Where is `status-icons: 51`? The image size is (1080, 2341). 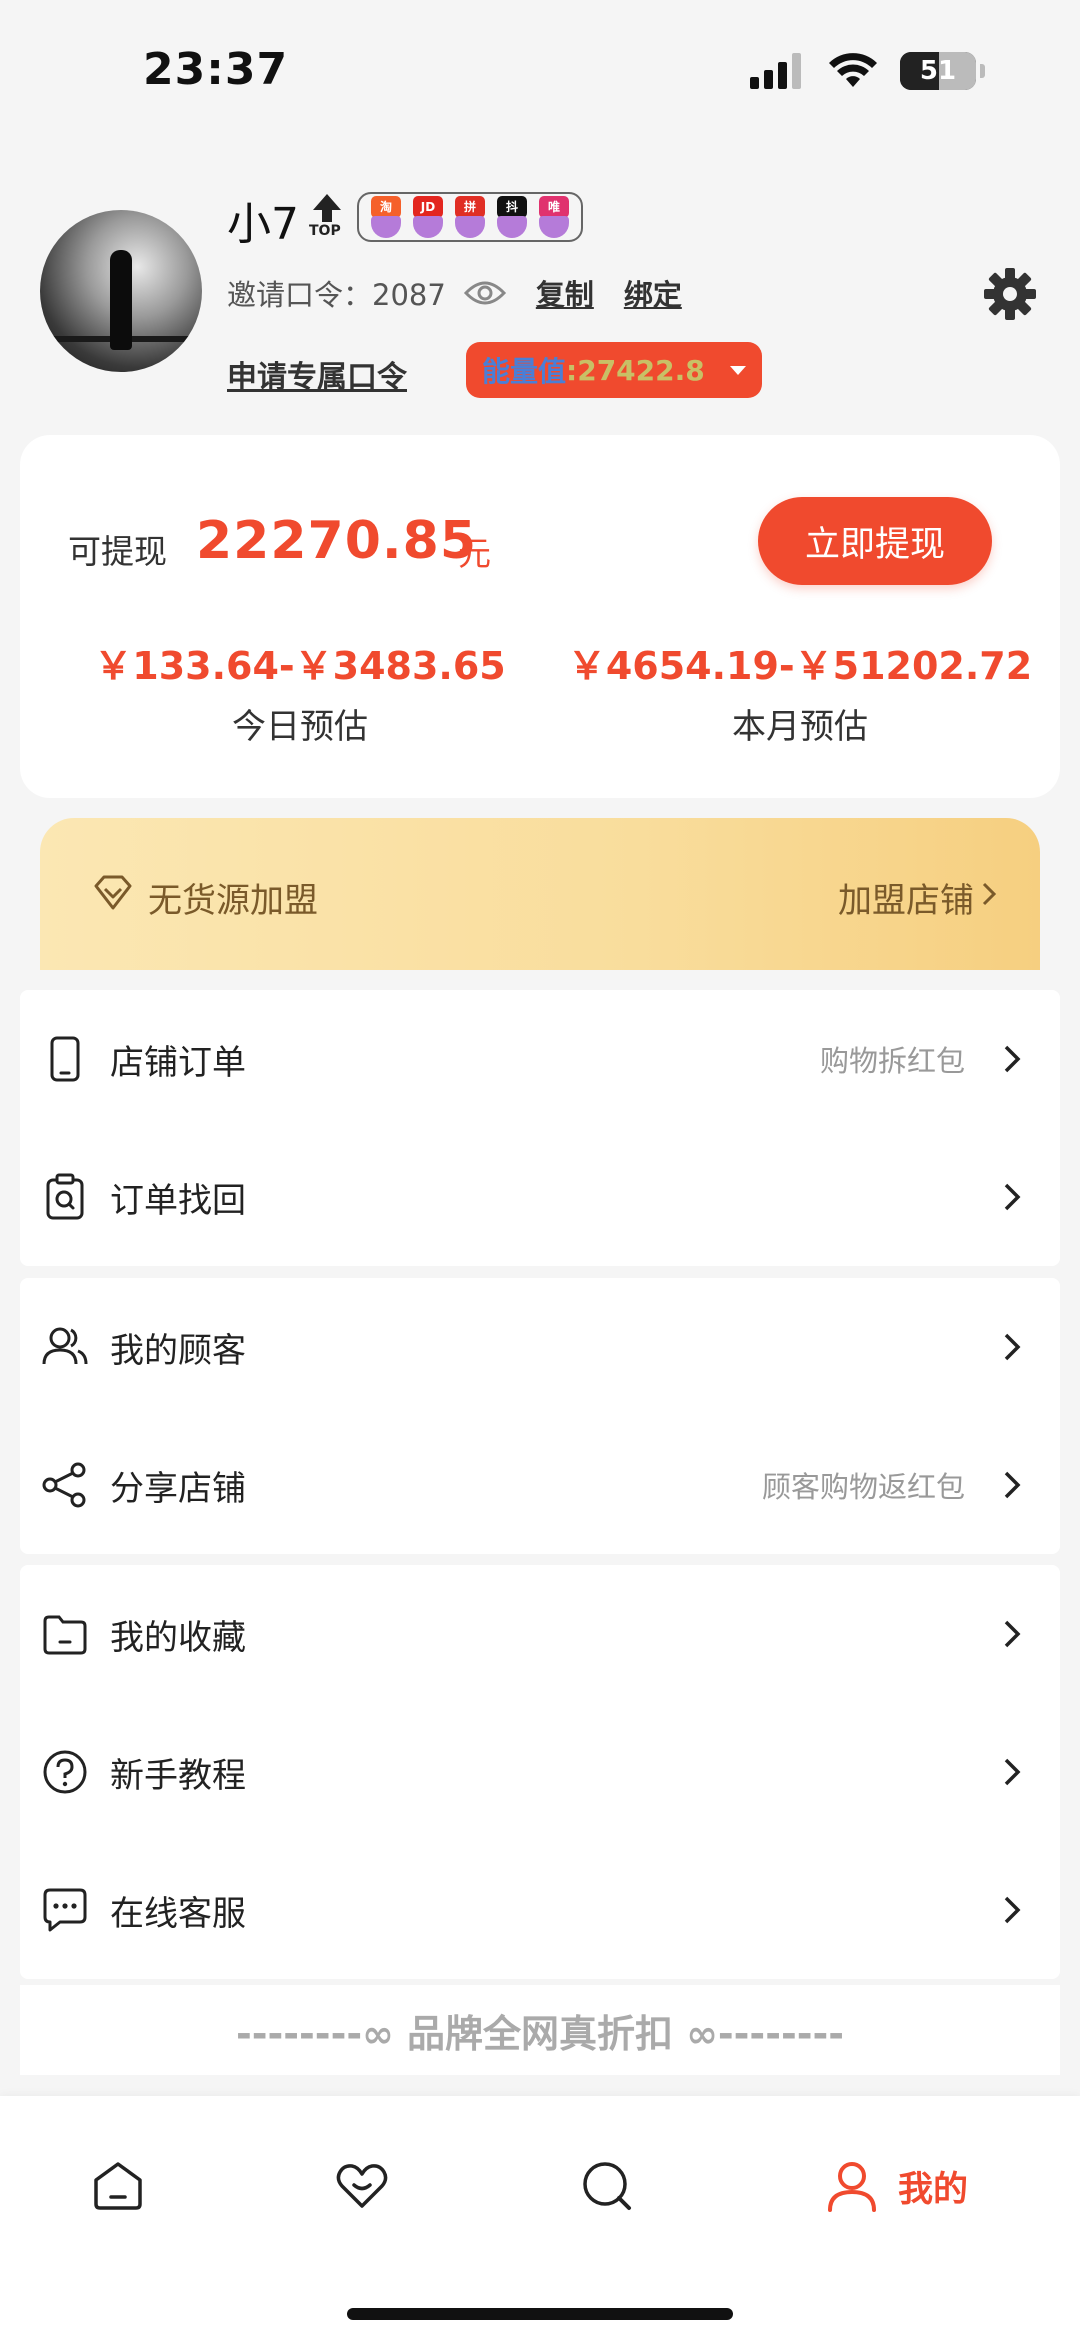 status-icons: 51 is located at coordinates (867, 71).